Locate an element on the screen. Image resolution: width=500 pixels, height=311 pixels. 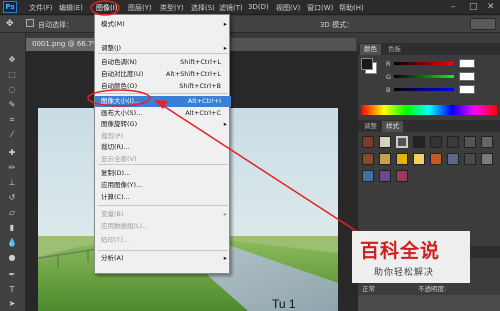
highlight-ellipse-image-menu is located at coordinates (105, 8).